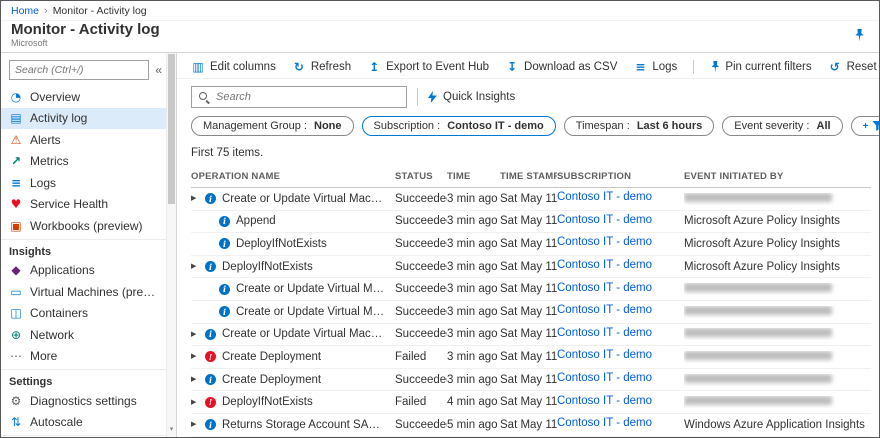  Describe the element at coordinates (761, 66) in the screenshot. I see `pin-current-filters-button: Pin current filters` at that location.